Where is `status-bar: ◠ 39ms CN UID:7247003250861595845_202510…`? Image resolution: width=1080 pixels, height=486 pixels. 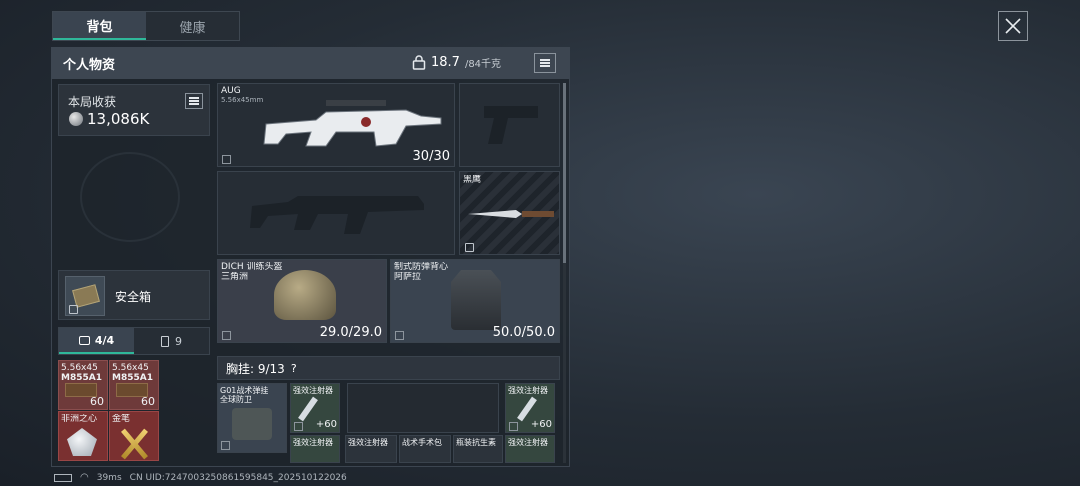
status-bar: ◠ 39ms CN UID:7247003250861595845_202510… is located at coordinates (200, 477).